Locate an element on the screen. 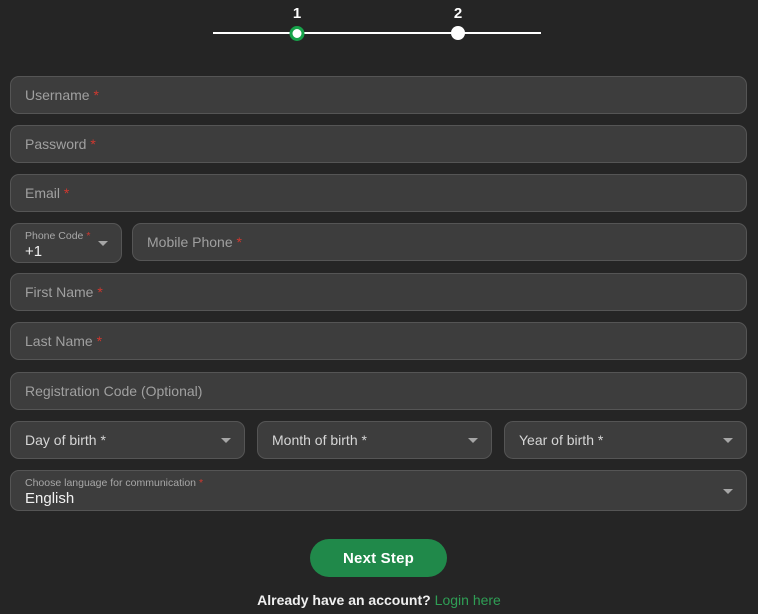  login-prompt: Already have an account? Login here is located at coordinates (379, 600).